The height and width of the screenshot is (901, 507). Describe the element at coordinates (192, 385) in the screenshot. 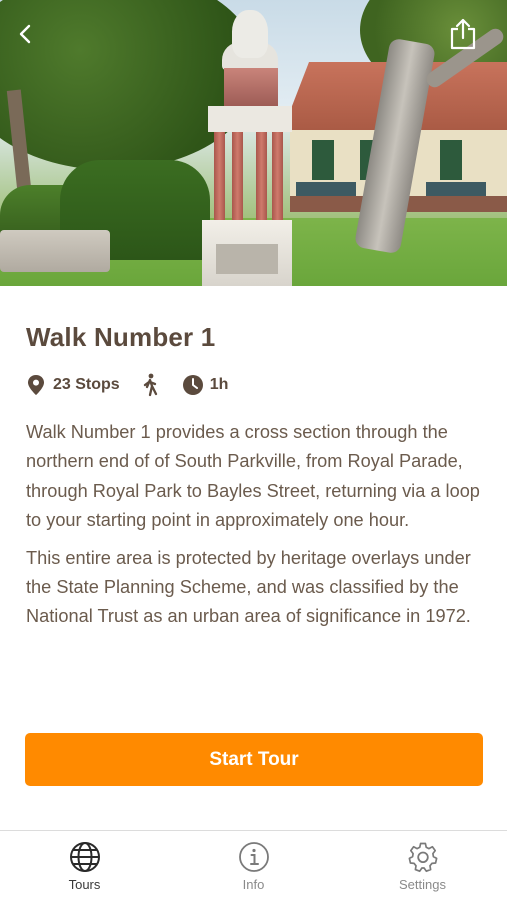

I see `clock-icon` at that location.